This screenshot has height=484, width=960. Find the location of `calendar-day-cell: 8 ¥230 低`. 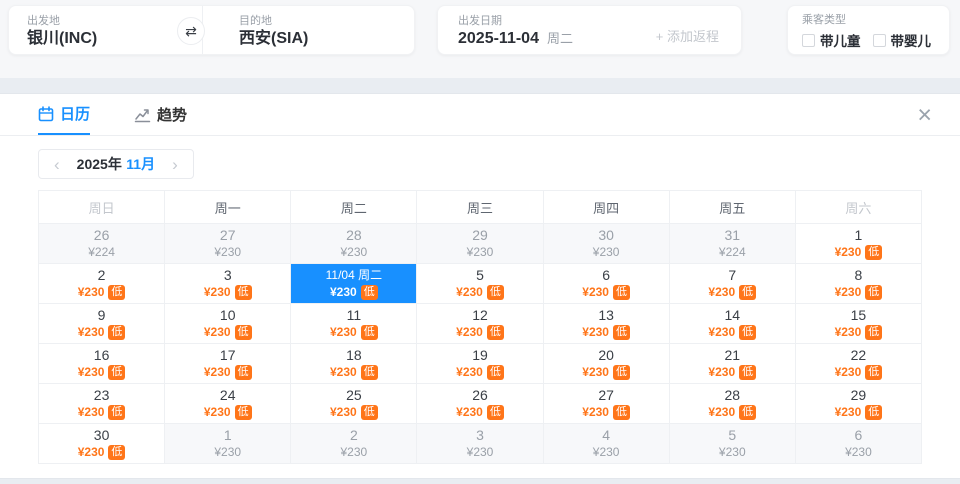

calendar-day-cell: 8 ¥230 低 is located at coordinates (858, 283).